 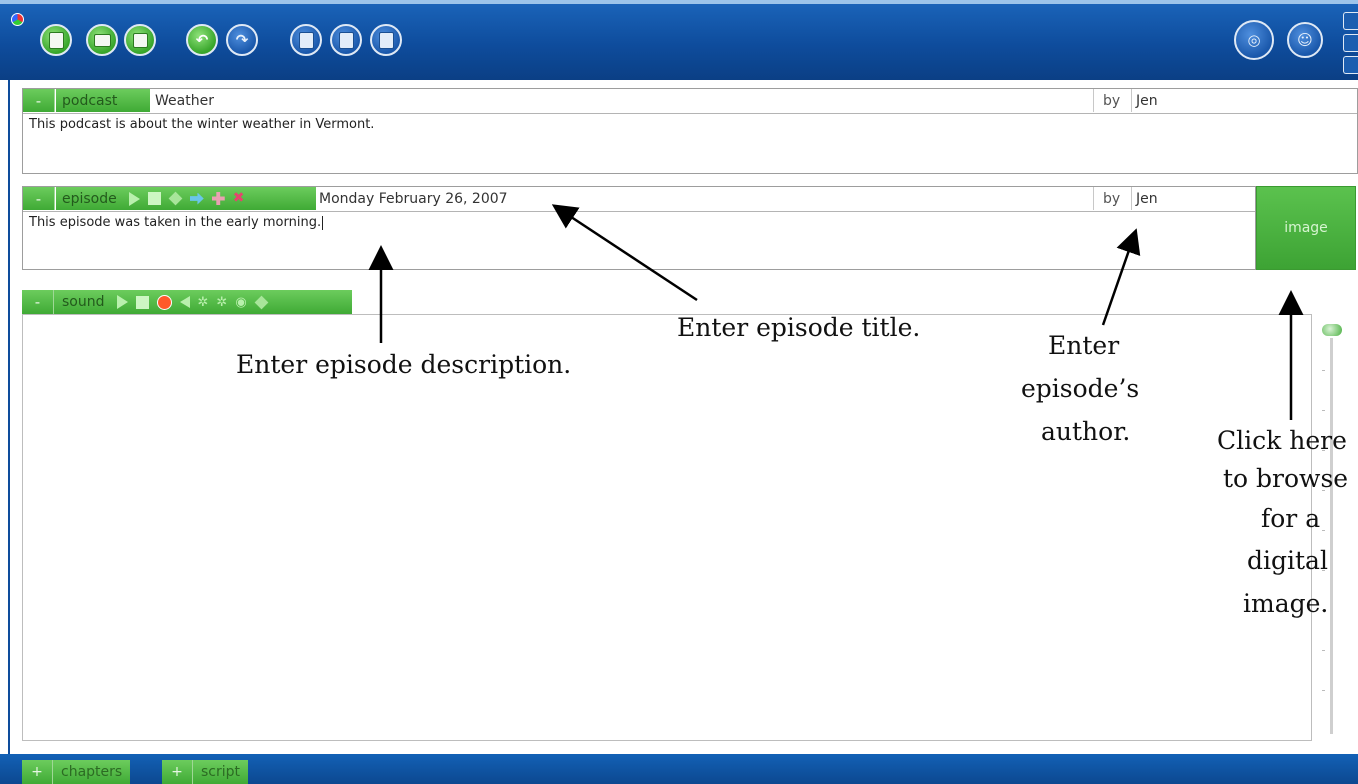 I want to click on users-icon: ☺, so click(x=1305, y=40).